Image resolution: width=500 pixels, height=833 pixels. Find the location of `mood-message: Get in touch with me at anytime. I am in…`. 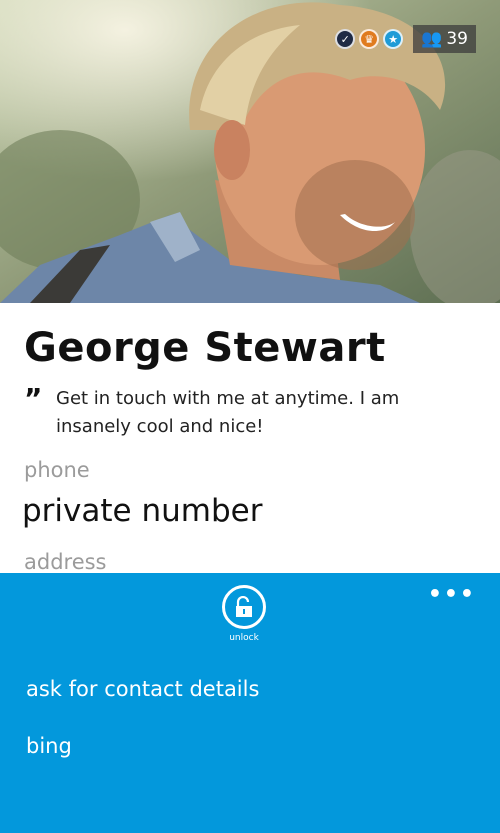

mood-message: Get in touch with me at anytime. I am in… is located at coordinates (228, 412).